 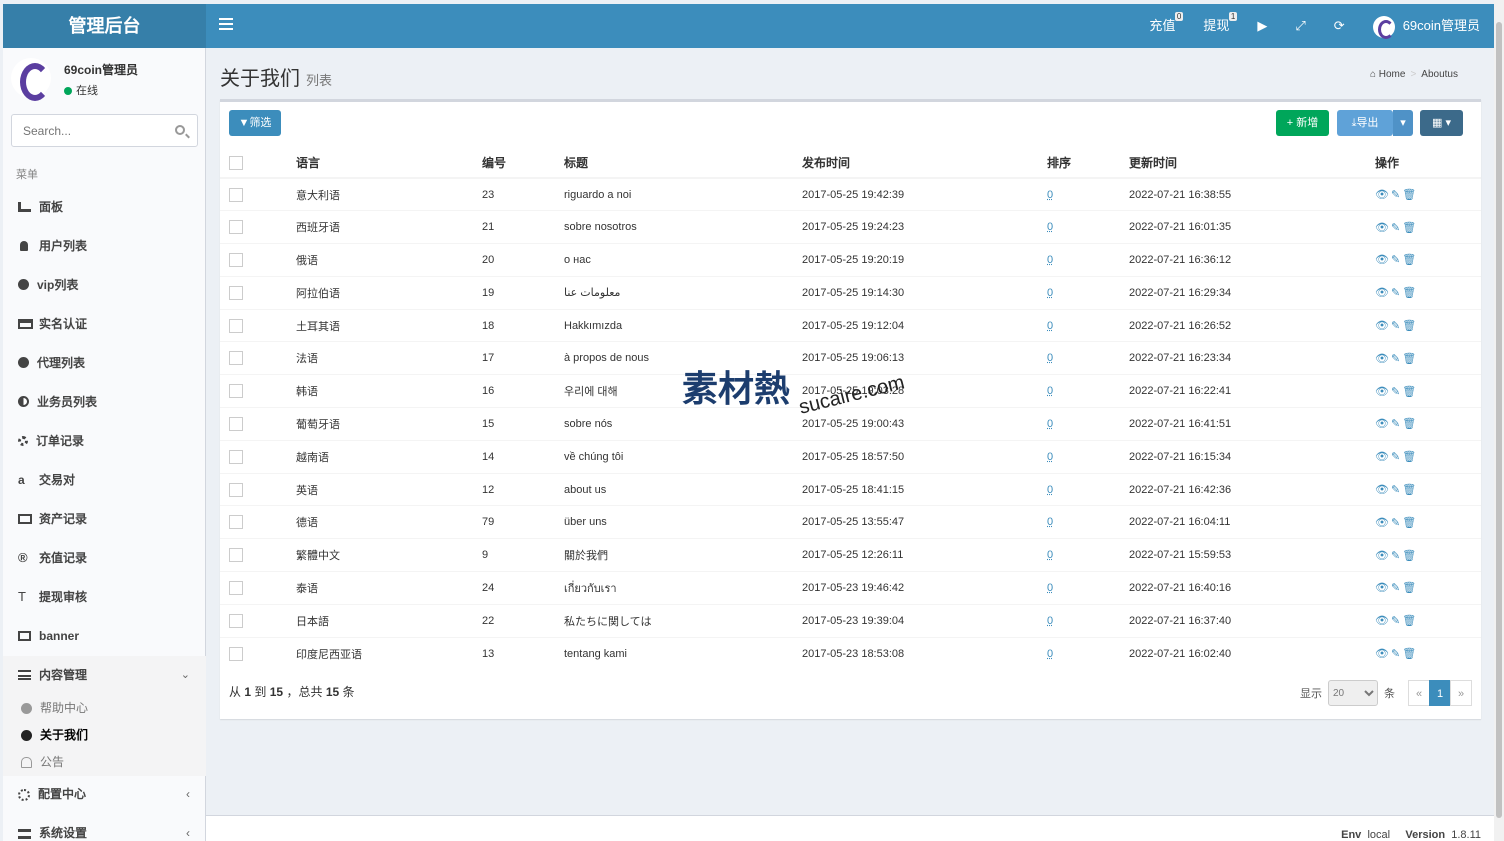 I want to click on sidebar-item-sales: 业务员列表, so click(x=104, y=402).